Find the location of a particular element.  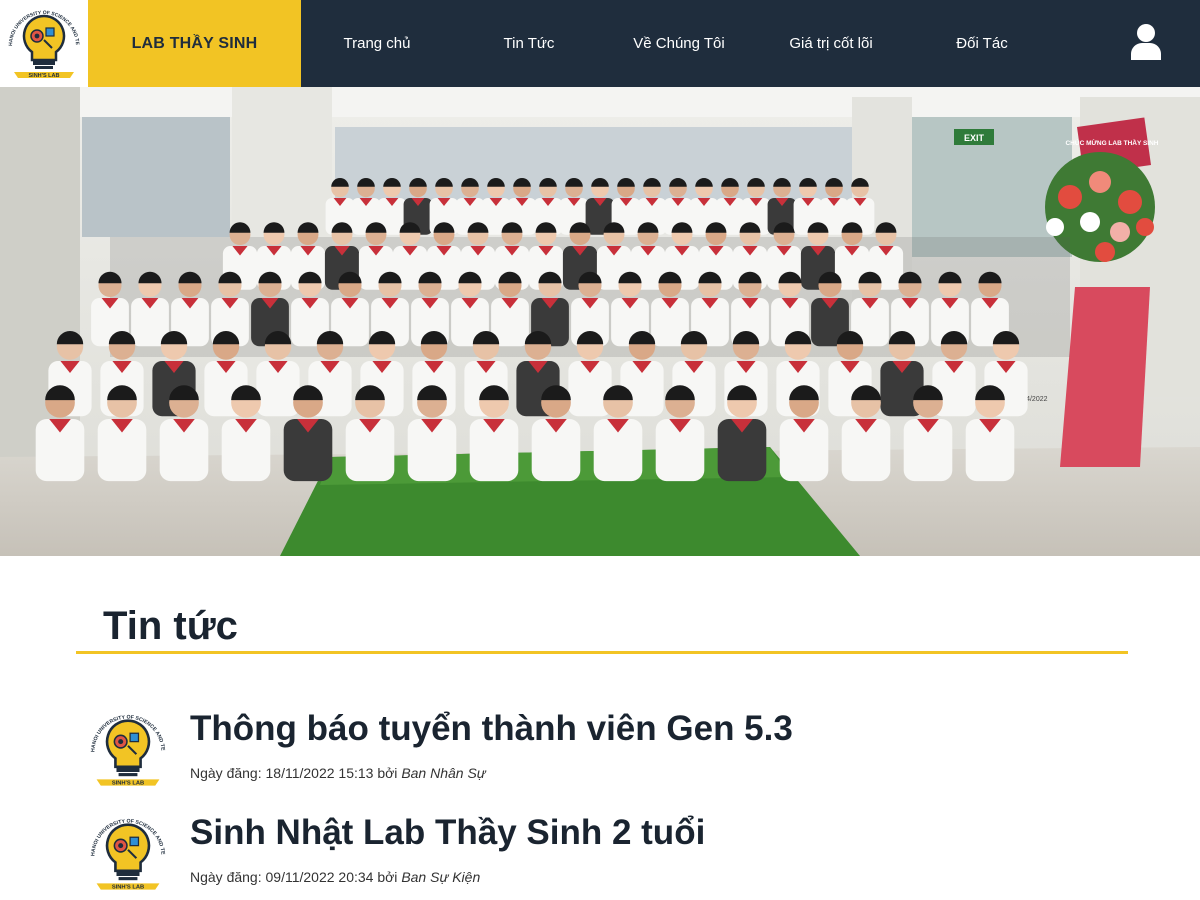

article-title: Sinh Nhật Lab Thầy Sinh 2 tuổi is located at coordinates (447, 833).